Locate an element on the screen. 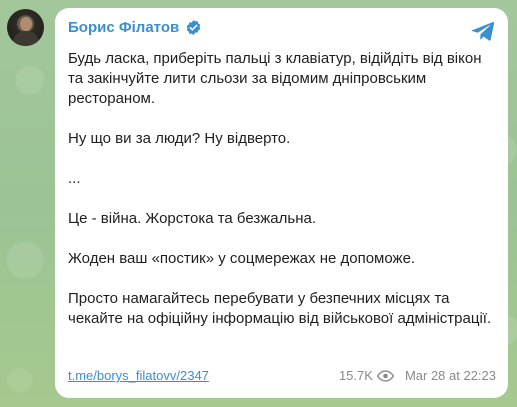  channel-name: Борис Філатов is located at coordinates (123, 27).